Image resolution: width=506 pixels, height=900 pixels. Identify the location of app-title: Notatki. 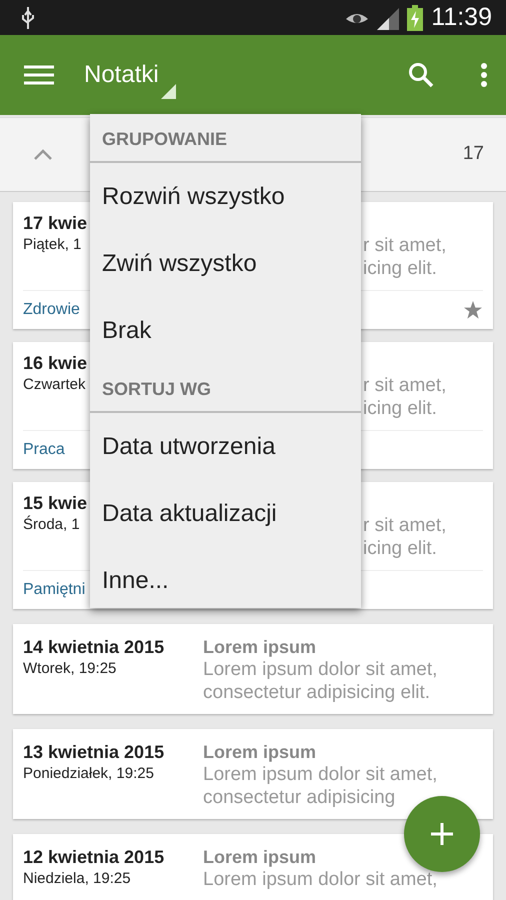
(121, 75).